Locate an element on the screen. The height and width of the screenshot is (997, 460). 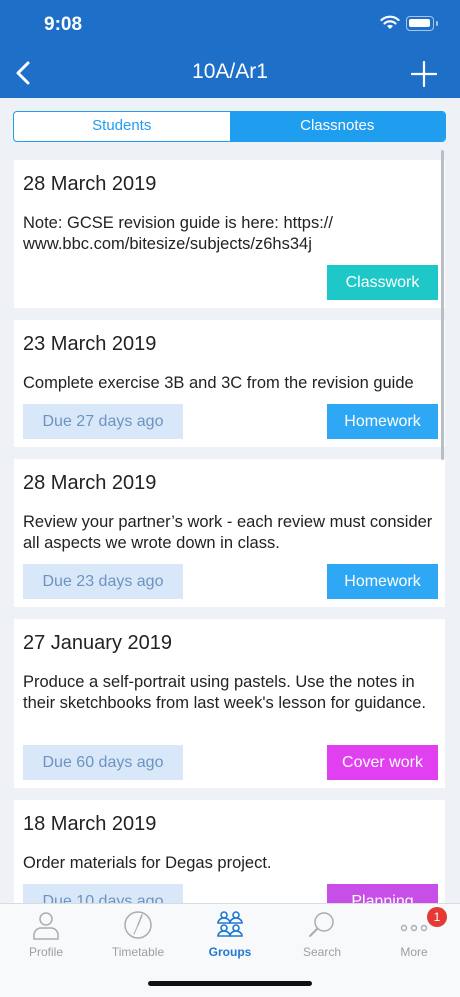
tab-groups: Groups is located at coordinates (230, 934).